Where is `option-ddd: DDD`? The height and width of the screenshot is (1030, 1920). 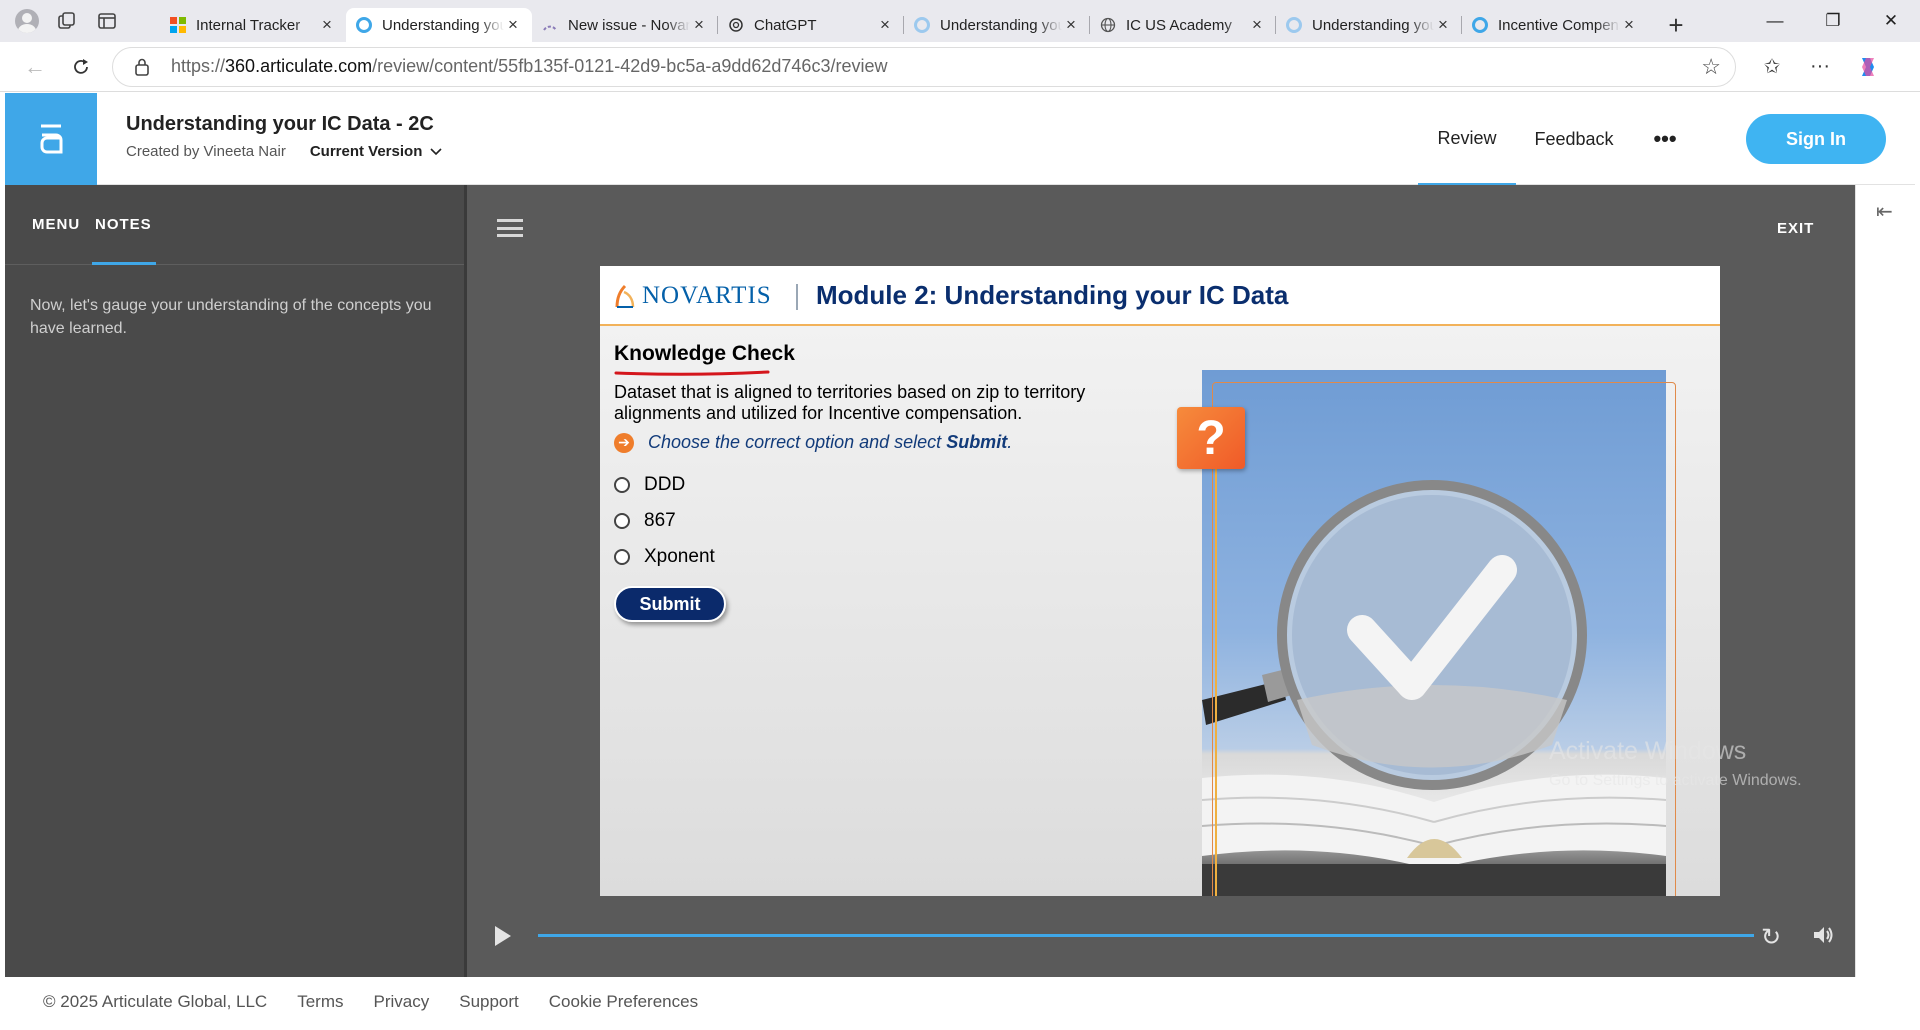 option-ddd: DDD is located at coordinates (649, 485).